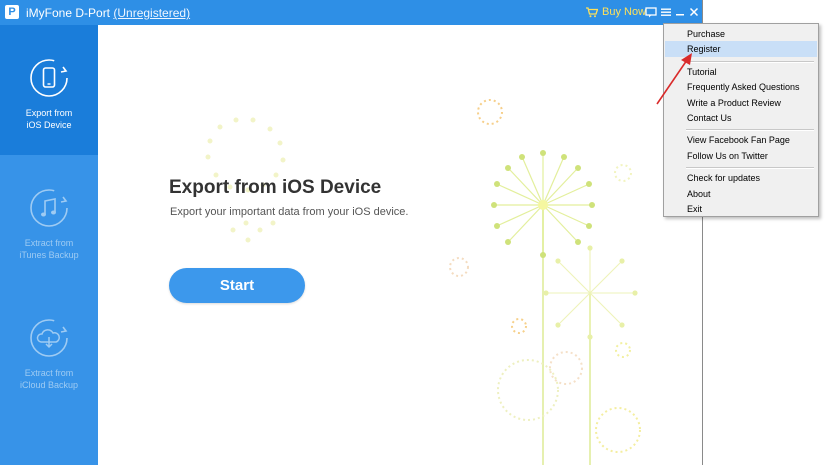 This screenshot has height=465, width=839. I want to click on sidebar-item-export-from-ios: Export from iOS Device, so click(49, 90).